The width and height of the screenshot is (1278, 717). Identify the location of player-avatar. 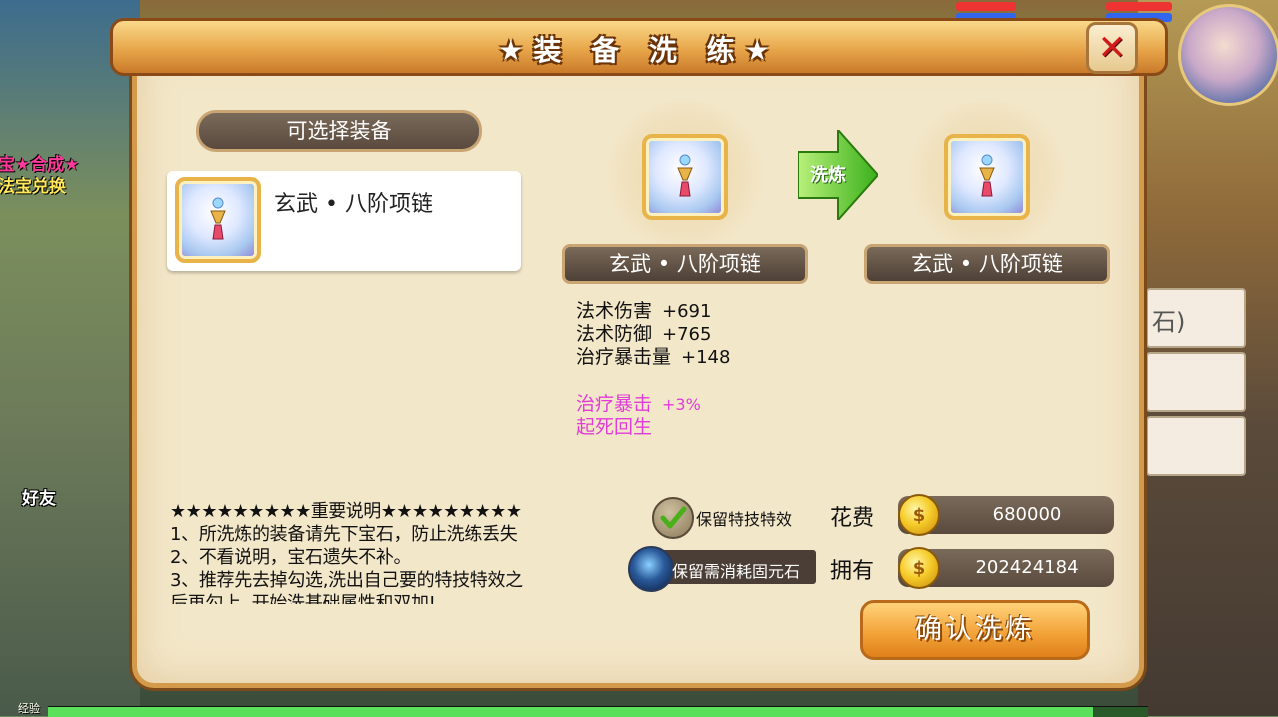
(1228, 55).